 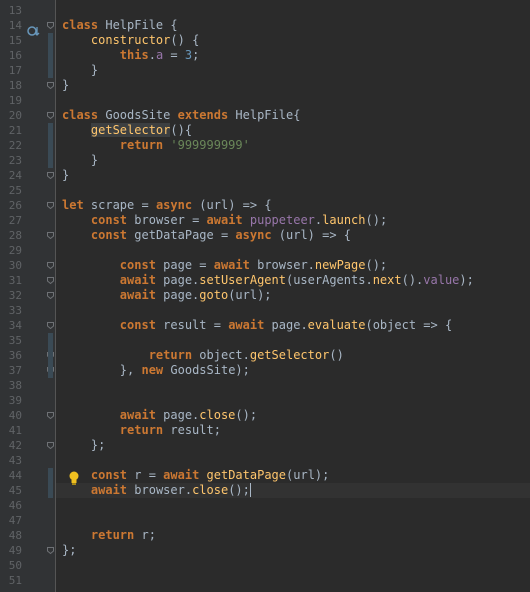 I want to click on line-number: 17, so click(x=11, y=70).